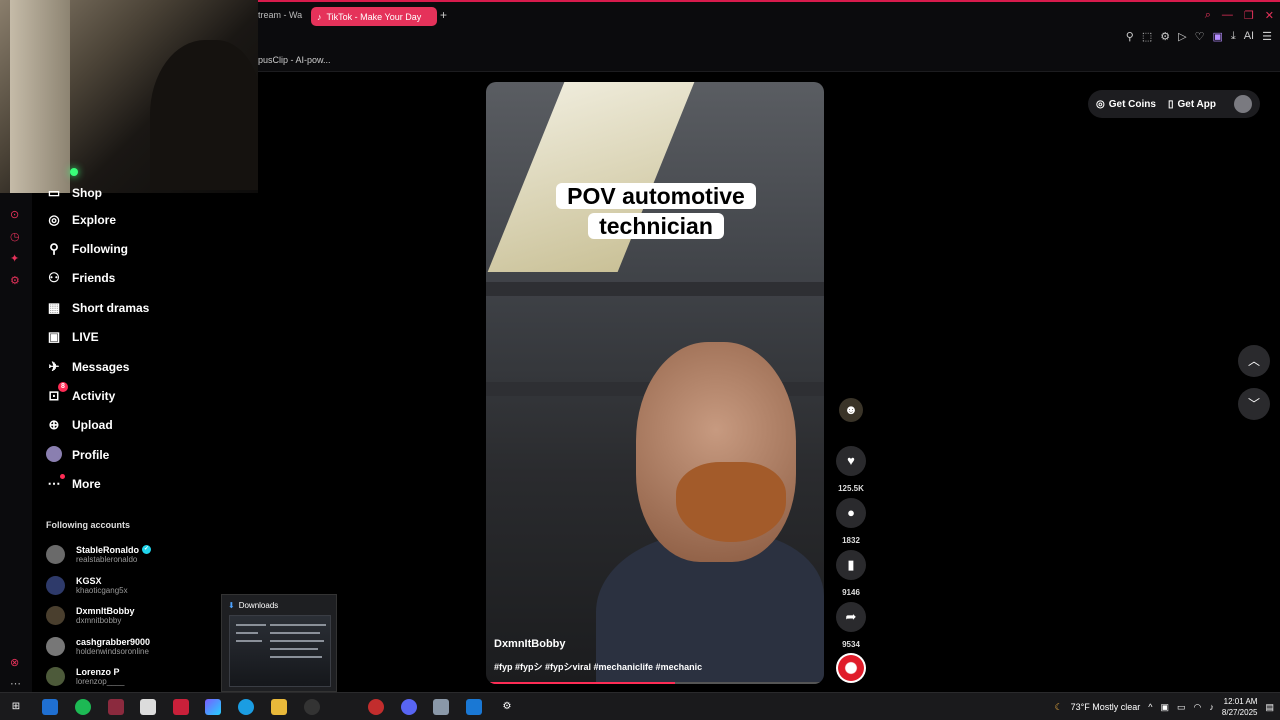 The height and width of the screenshot is (720, 1280). Describe the element at coordinates (98, 308) in the screenshot. I see `sidebar-item-short-dramas: ▦ Short dramas` at that location.